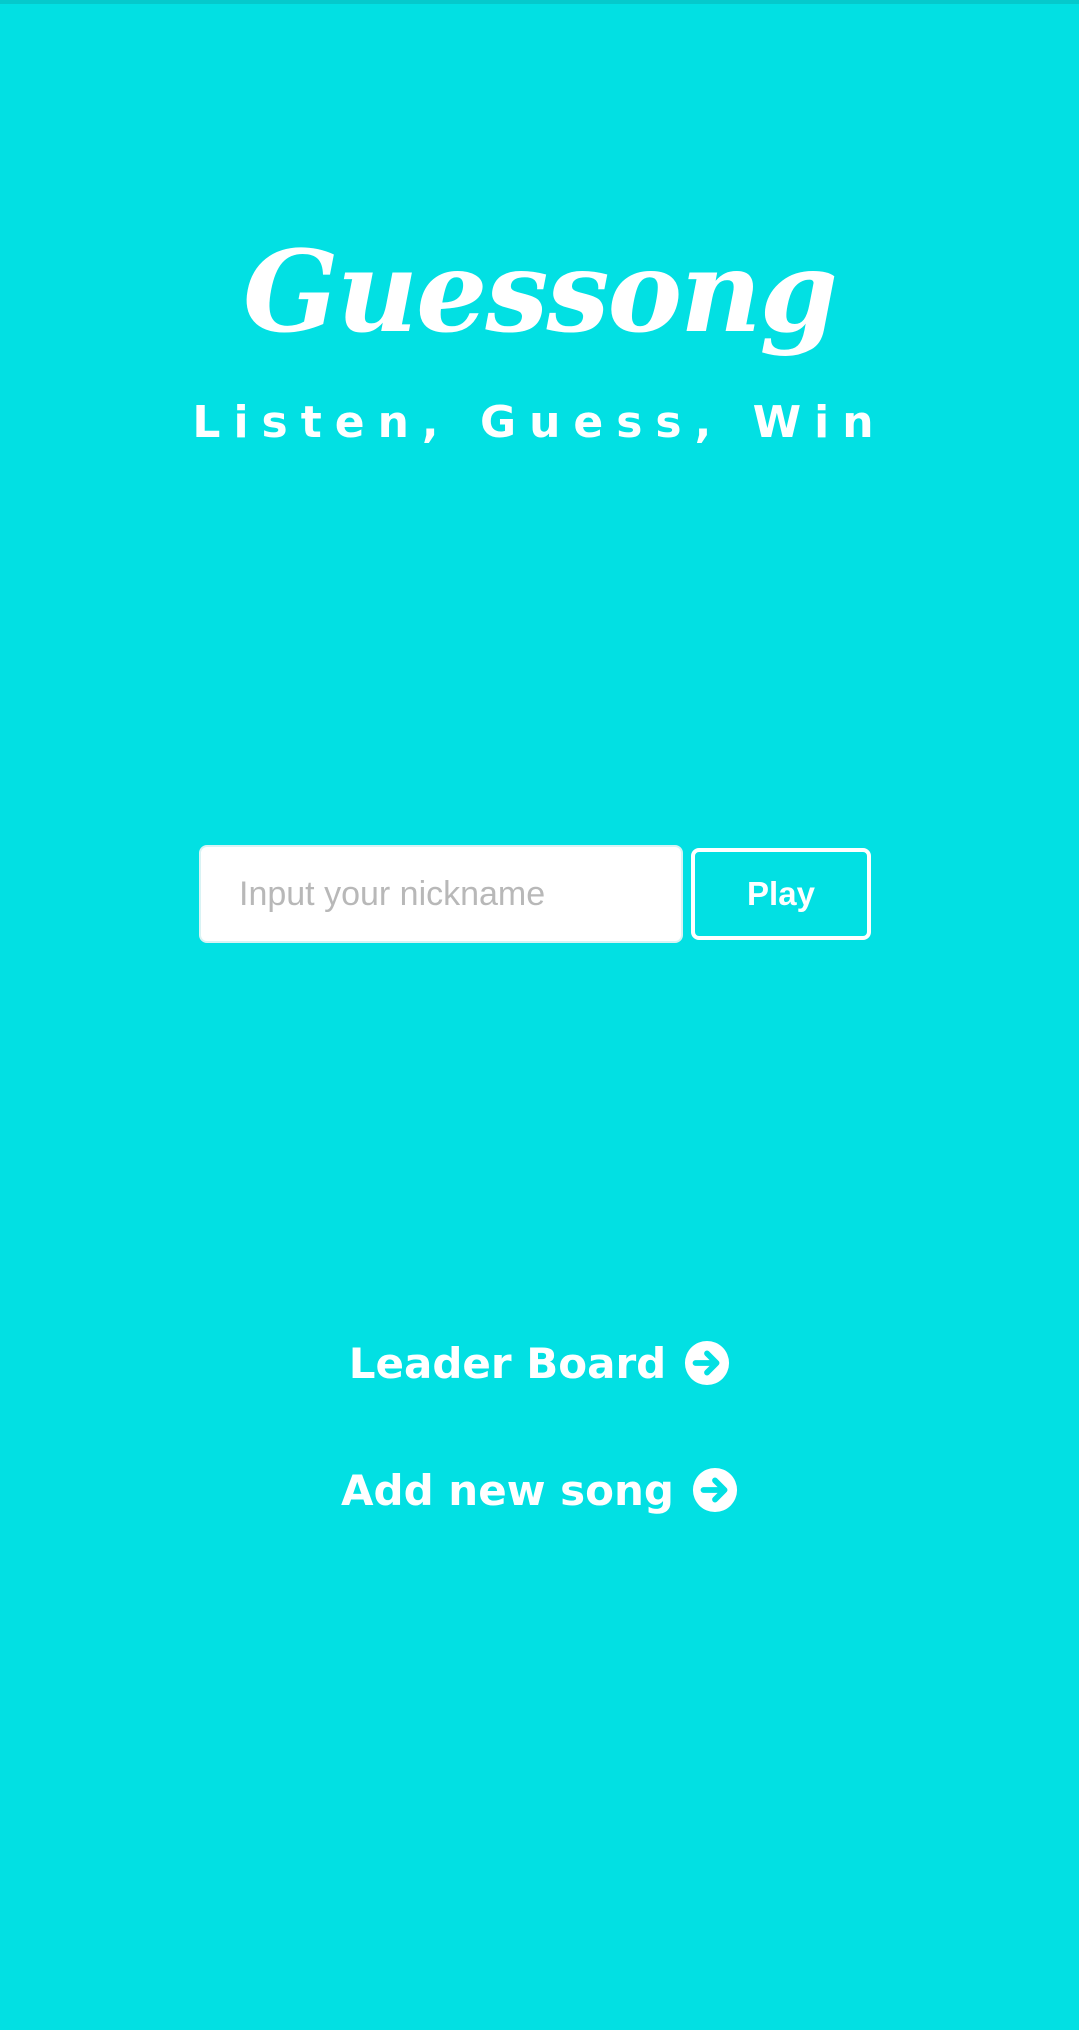 The image size is (1079, 2030). I want to click on nickname-input, so click(441, 894).